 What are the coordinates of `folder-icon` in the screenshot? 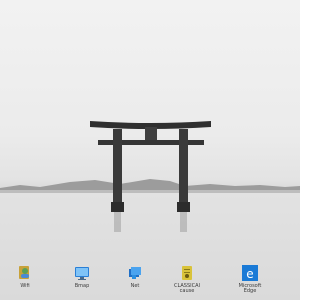 It's located at (187, 273).